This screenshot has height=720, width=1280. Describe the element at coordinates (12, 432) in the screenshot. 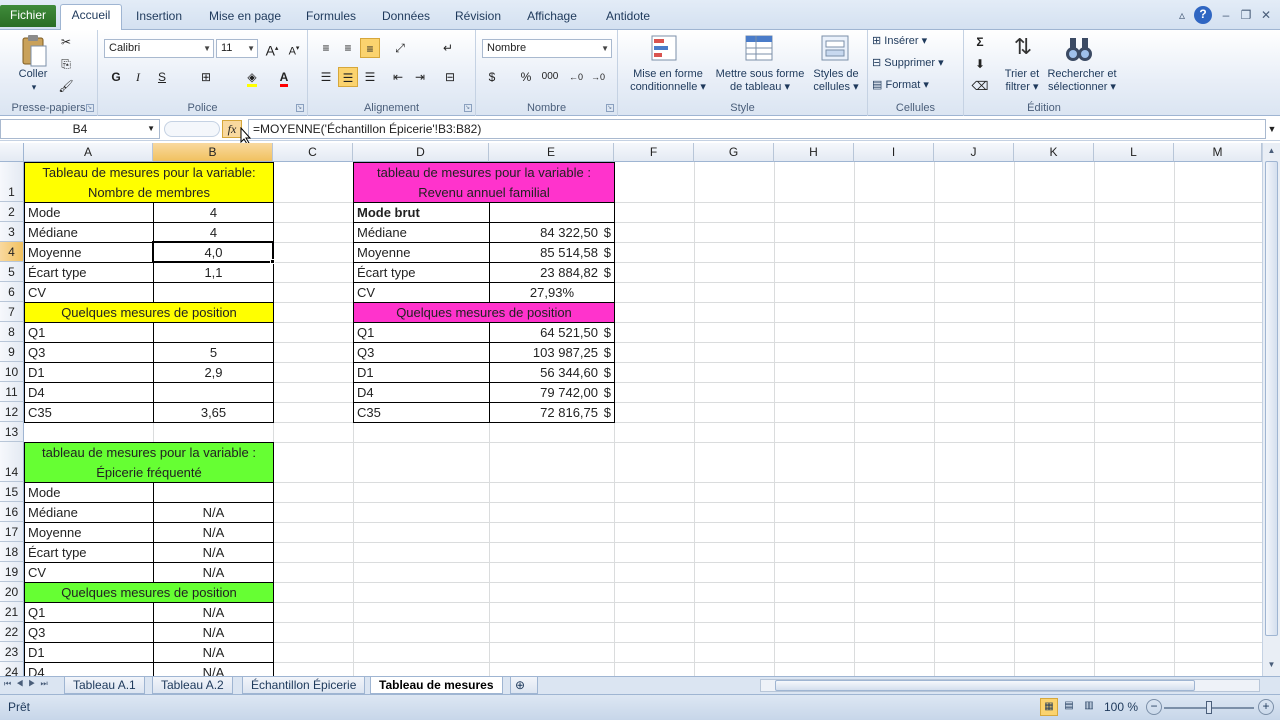

I see `row-header-13: 13` at that location.